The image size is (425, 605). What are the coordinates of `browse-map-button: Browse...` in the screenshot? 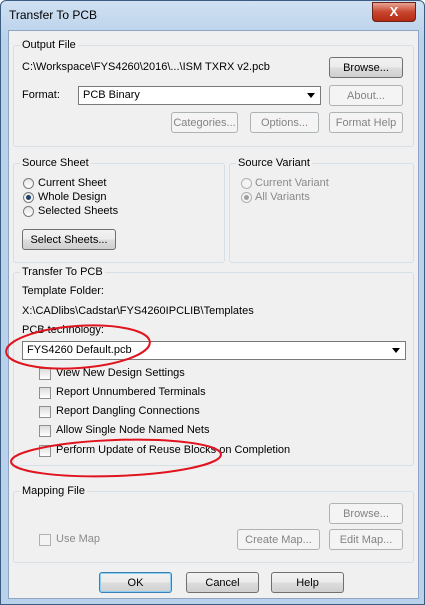 It's located at (366, 513).